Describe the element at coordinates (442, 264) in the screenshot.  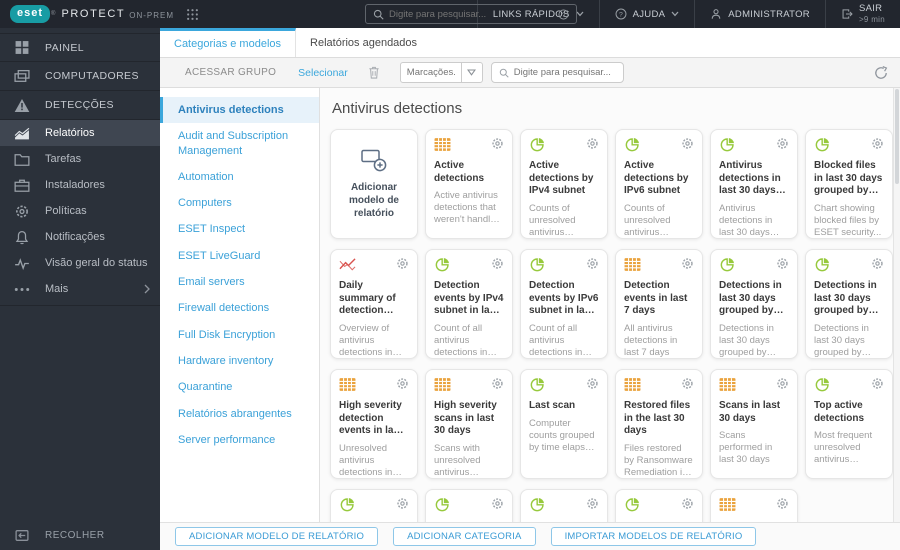
I see `pie-green-chart-icon` at that location.